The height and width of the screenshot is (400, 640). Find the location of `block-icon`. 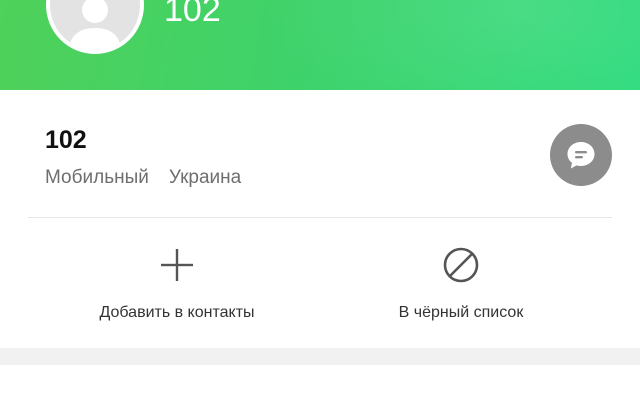

block-icon is located at coordinates (461, 265).